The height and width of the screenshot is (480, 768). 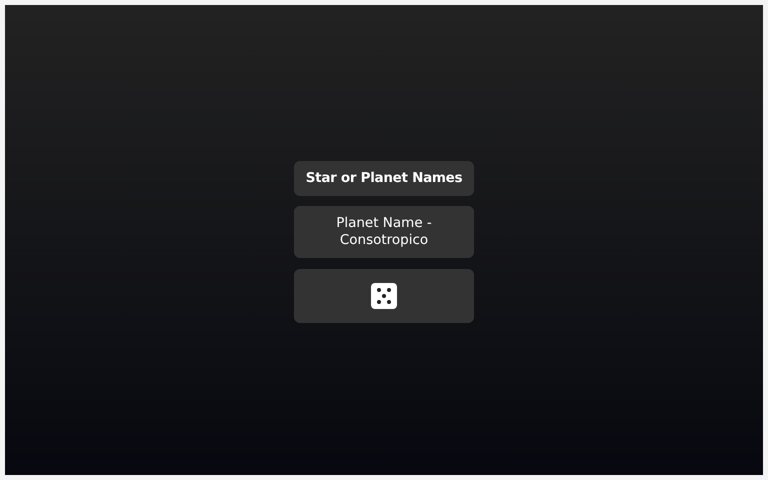 I want to click on app-title: Star or Planet Names, so click(x=384, y=178).